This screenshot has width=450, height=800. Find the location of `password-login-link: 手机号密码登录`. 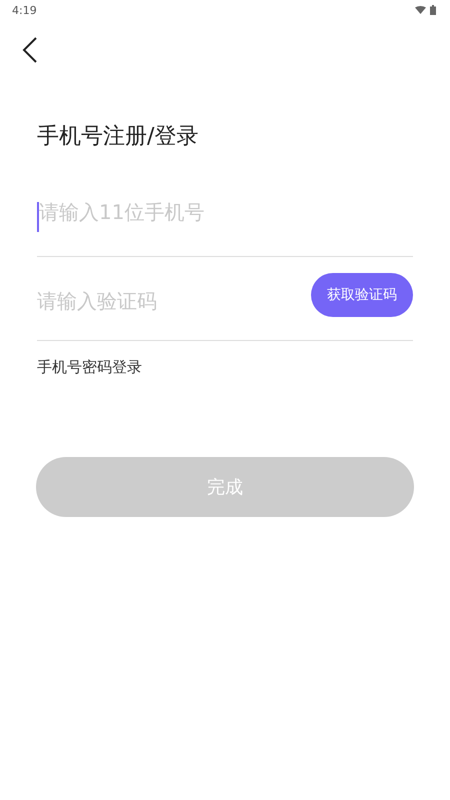

password-login-link: 手机号密码登录 is located at coordinates (89, 367).